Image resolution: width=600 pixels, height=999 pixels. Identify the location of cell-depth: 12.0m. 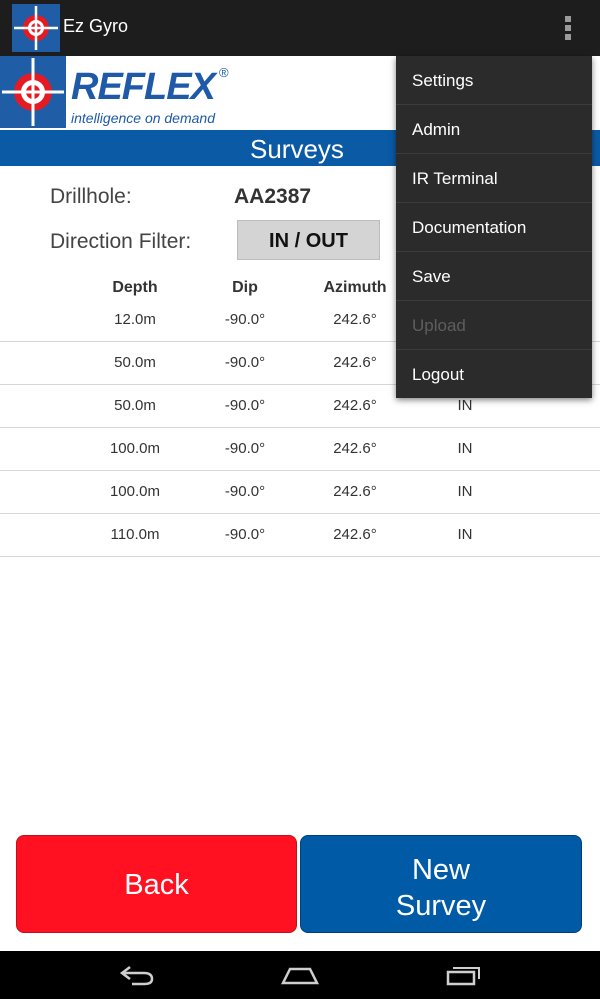
(135, 319).